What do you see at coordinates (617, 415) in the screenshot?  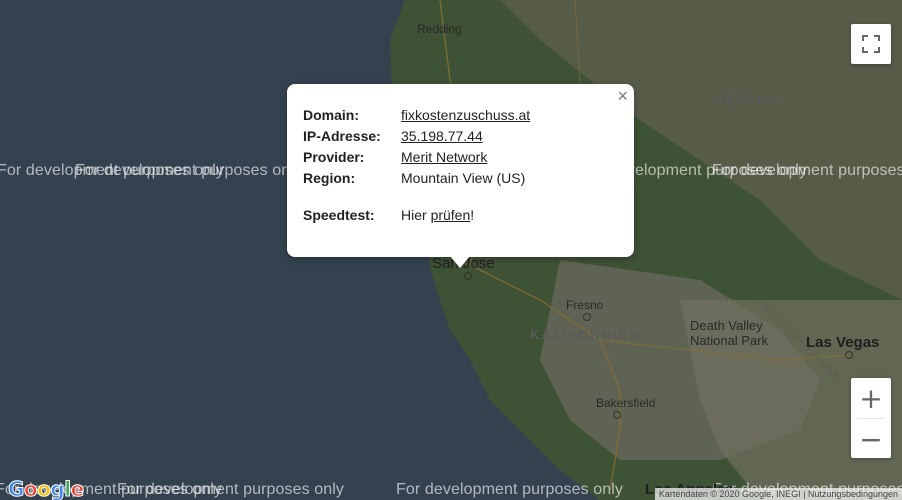 I see `place-dot-bakersfield` at bounding box center [617, 415].